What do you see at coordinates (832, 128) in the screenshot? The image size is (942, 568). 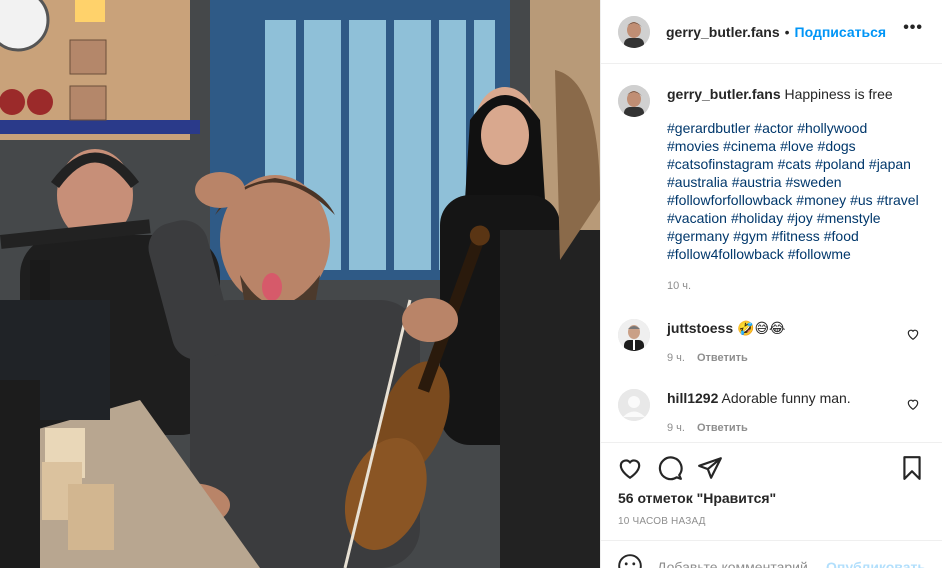 I see `hashtag-link: #hollywood` at bounding box center [832, 128].